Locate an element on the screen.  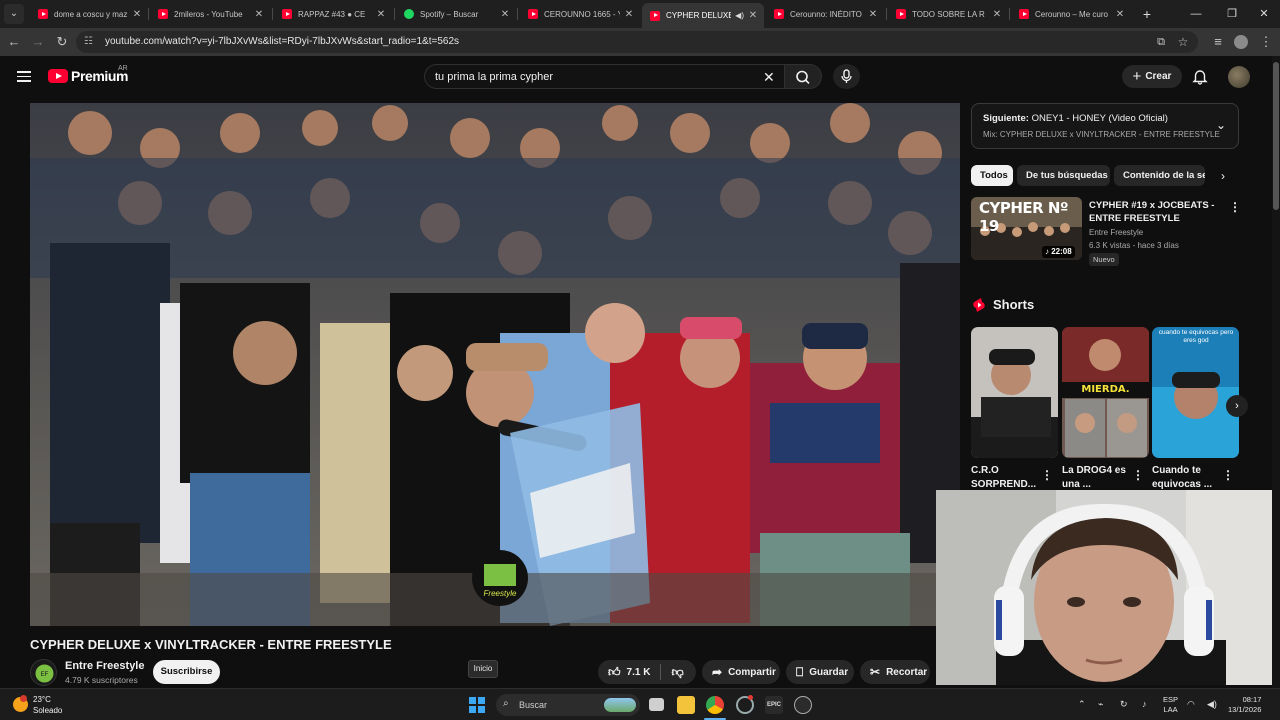
voice-search-button is located at coordinates (846, 76).